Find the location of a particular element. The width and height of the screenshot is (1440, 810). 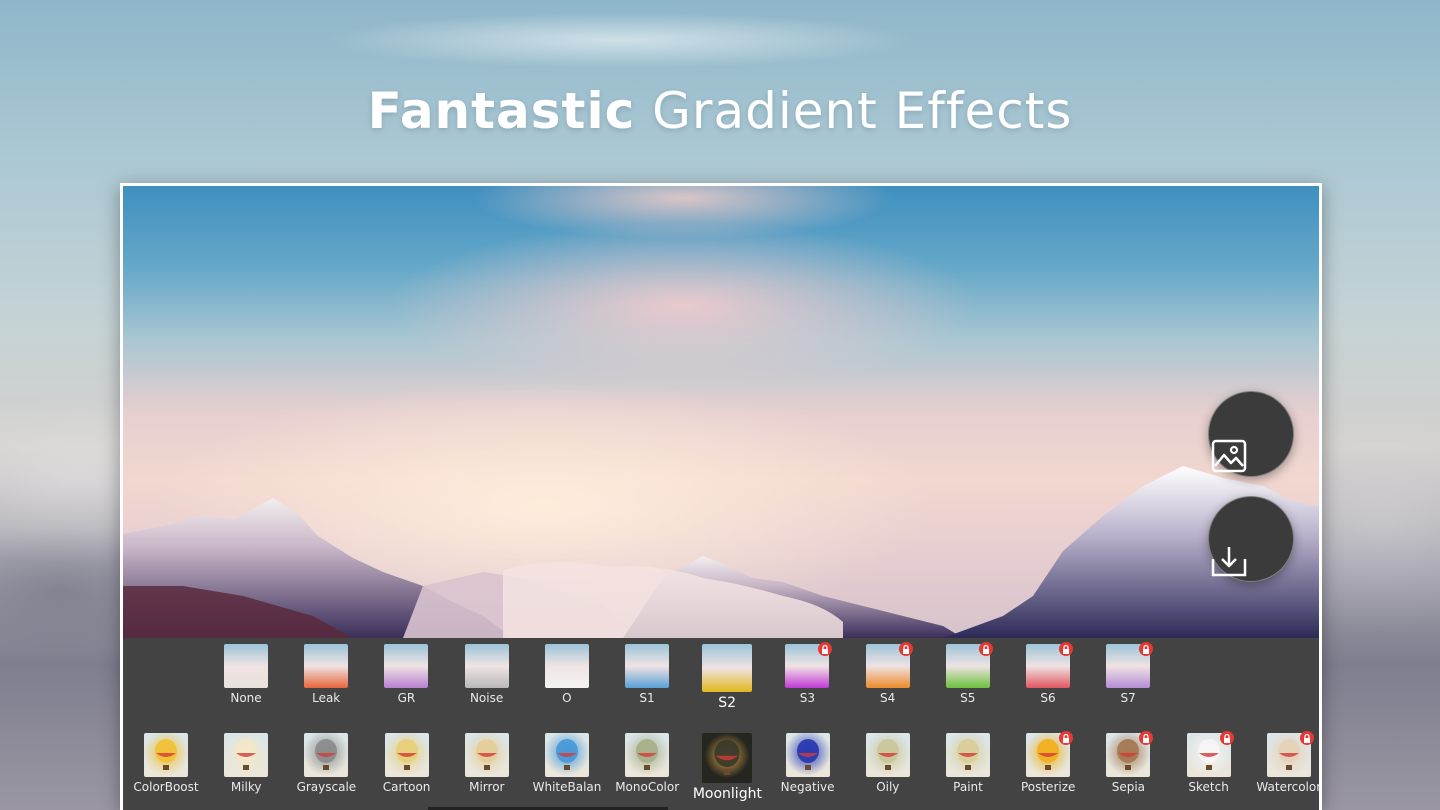

filter-item-gr: GR is located at coordinates (406, 674).